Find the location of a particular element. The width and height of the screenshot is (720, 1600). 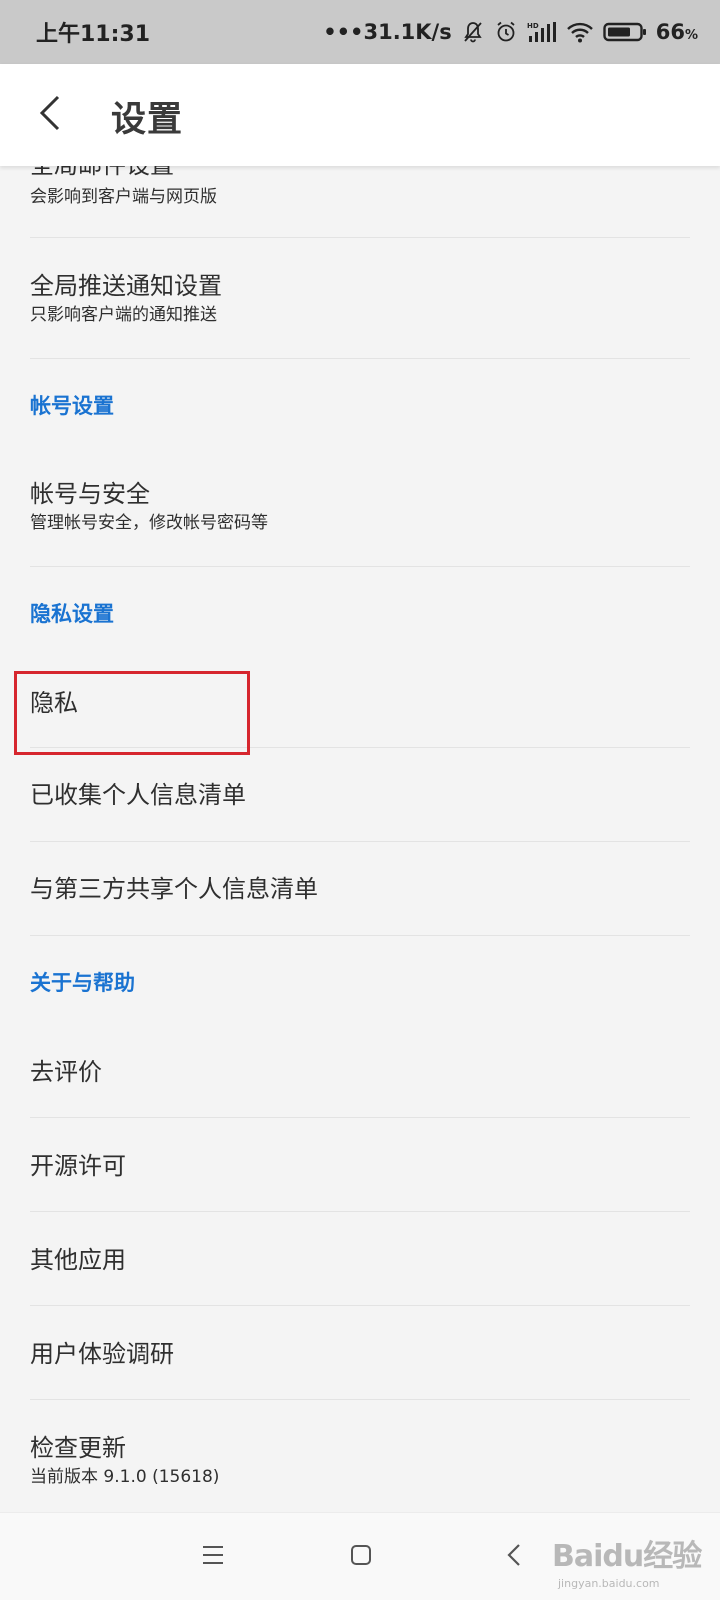

list-item-subtitle: 管理帐号安全，修改帐号密码等 is located at coordinates (149, 523).